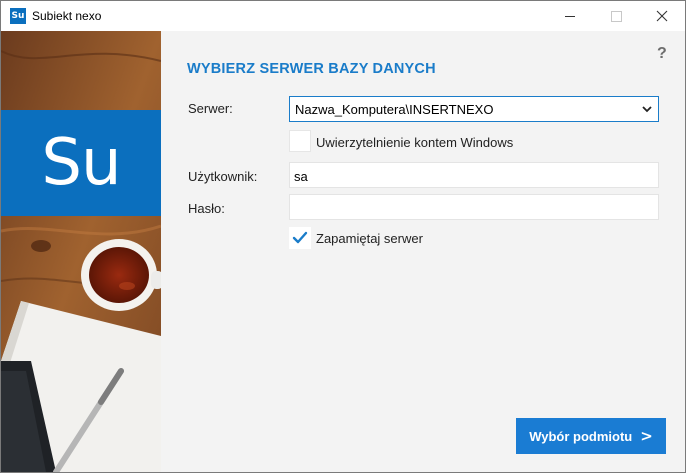 This screenshot has width=686, height=473. I want to click on password-label: Hasło:, so click(206, 208).